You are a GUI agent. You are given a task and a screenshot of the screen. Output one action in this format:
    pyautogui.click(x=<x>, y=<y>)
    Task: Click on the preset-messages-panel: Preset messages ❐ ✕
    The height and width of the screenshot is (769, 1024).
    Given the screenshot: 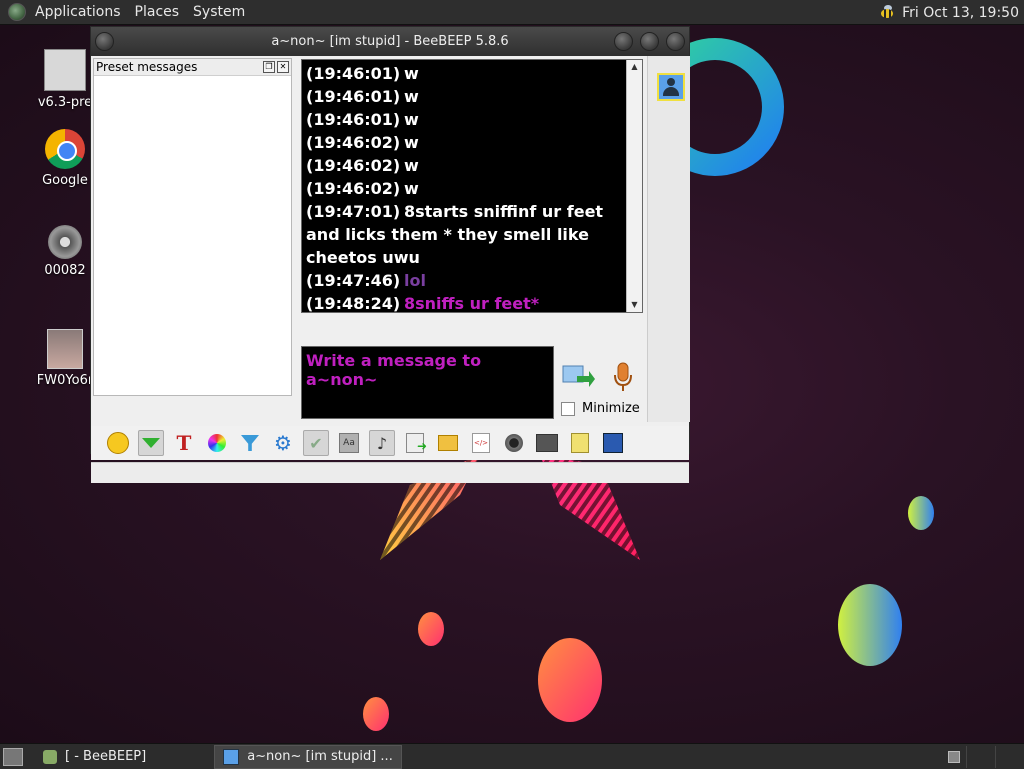 What is the action you would take?
    pyautogui.click(x=192, y=227)
    